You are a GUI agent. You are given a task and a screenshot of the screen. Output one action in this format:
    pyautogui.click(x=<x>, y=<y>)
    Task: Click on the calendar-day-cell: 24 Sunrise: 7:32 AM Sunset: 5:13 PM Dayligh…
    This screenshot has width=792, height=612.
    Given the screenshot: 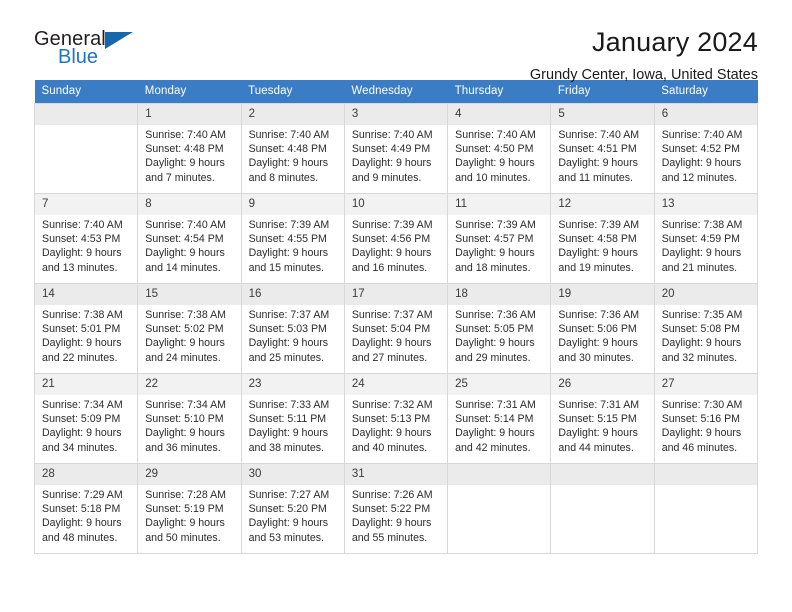 What is the action you would take?
    pyautogui.click(x=396, y=418)
    